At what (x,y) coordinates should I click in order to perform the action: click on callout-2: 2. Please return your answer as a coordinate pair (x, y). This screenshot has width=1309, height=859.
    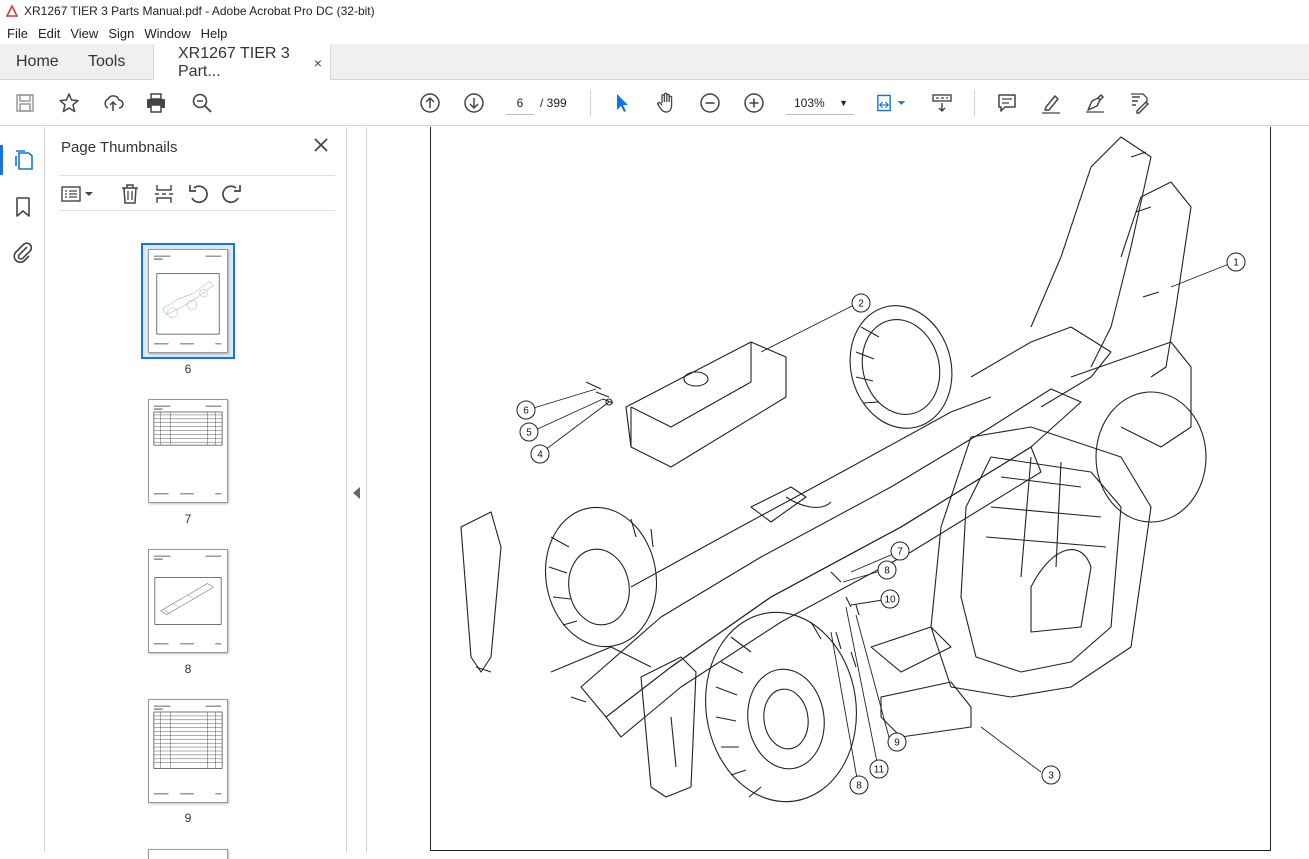
    Looking at the image, I should click on (861, 303).